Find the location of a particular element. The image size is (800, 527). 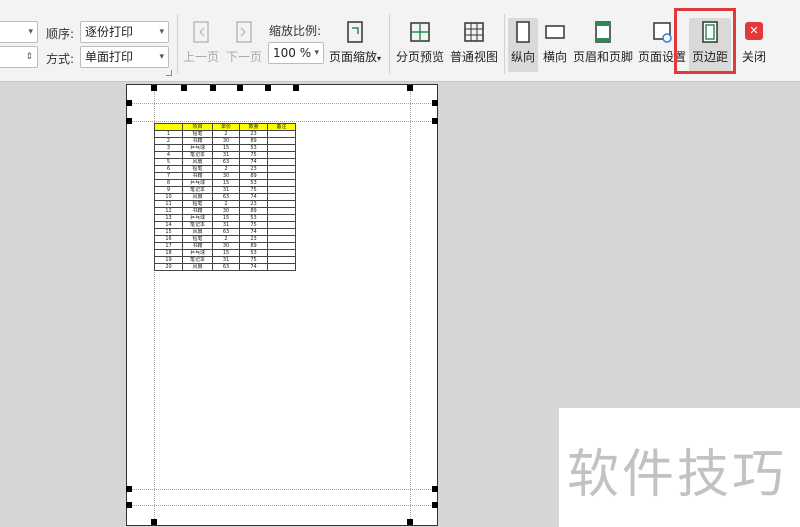

column-header: 单价 is located at coordinates (226, 127).